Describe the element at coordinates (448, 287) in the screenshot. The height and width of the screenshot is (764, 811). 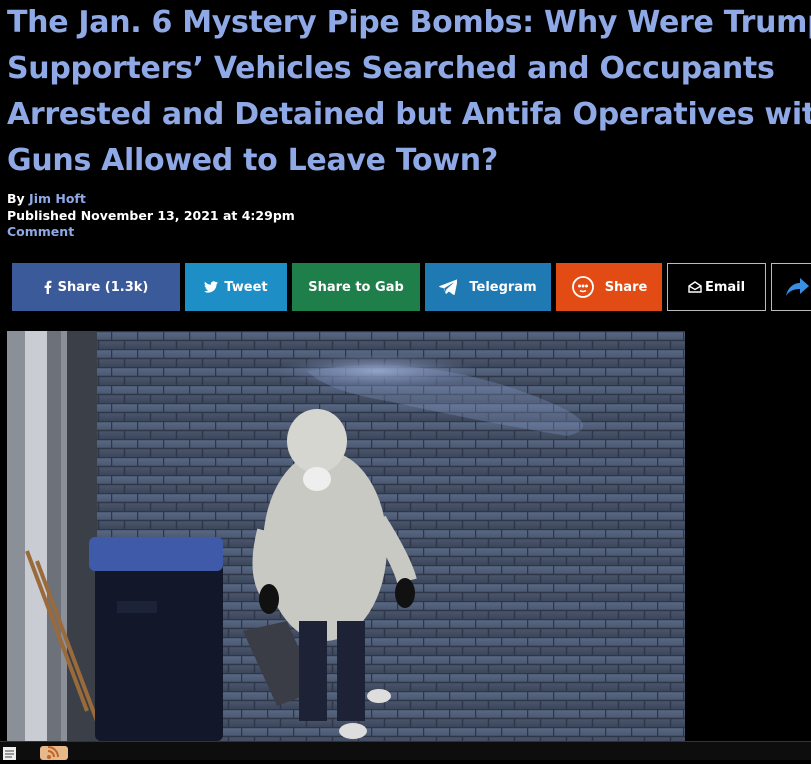
I see `paper-plane-icon` at that location.